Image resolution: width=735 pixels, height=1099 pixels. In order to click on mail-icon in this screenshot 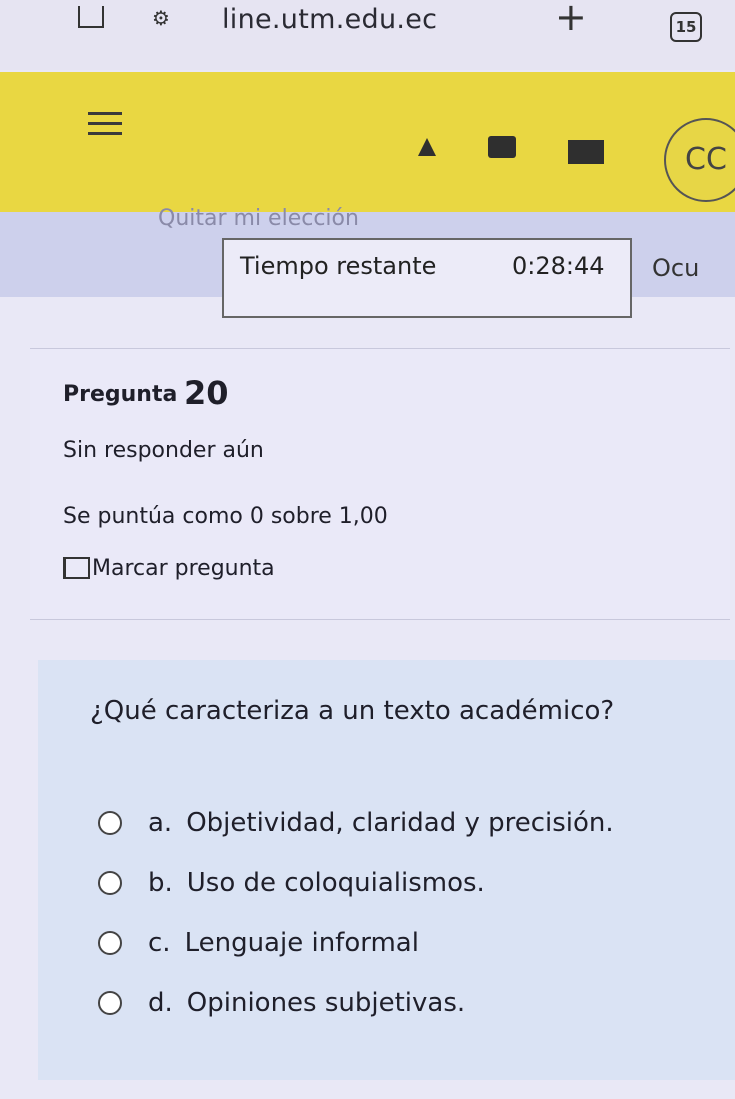, I will do `click(586, 152)`.